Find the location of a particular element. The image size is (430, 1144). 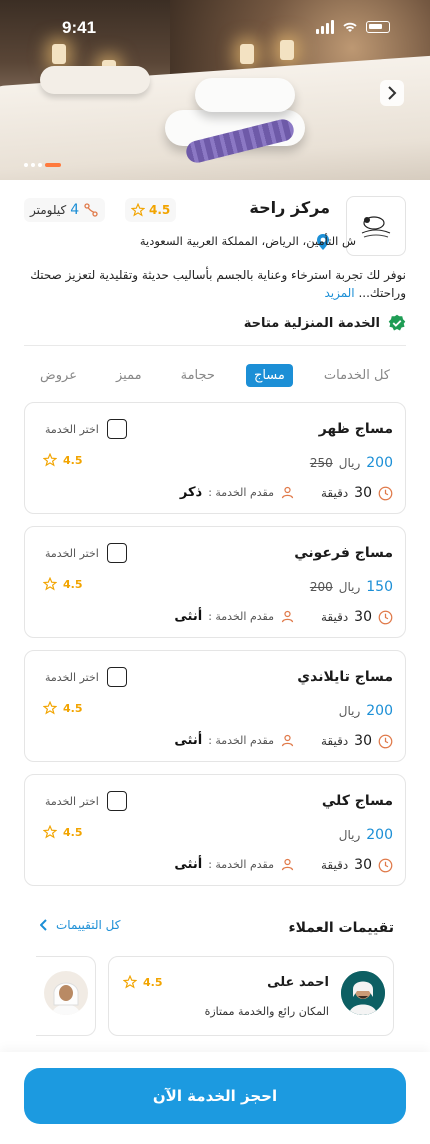

distance-value: 4 is located at coordinates (75, 210).